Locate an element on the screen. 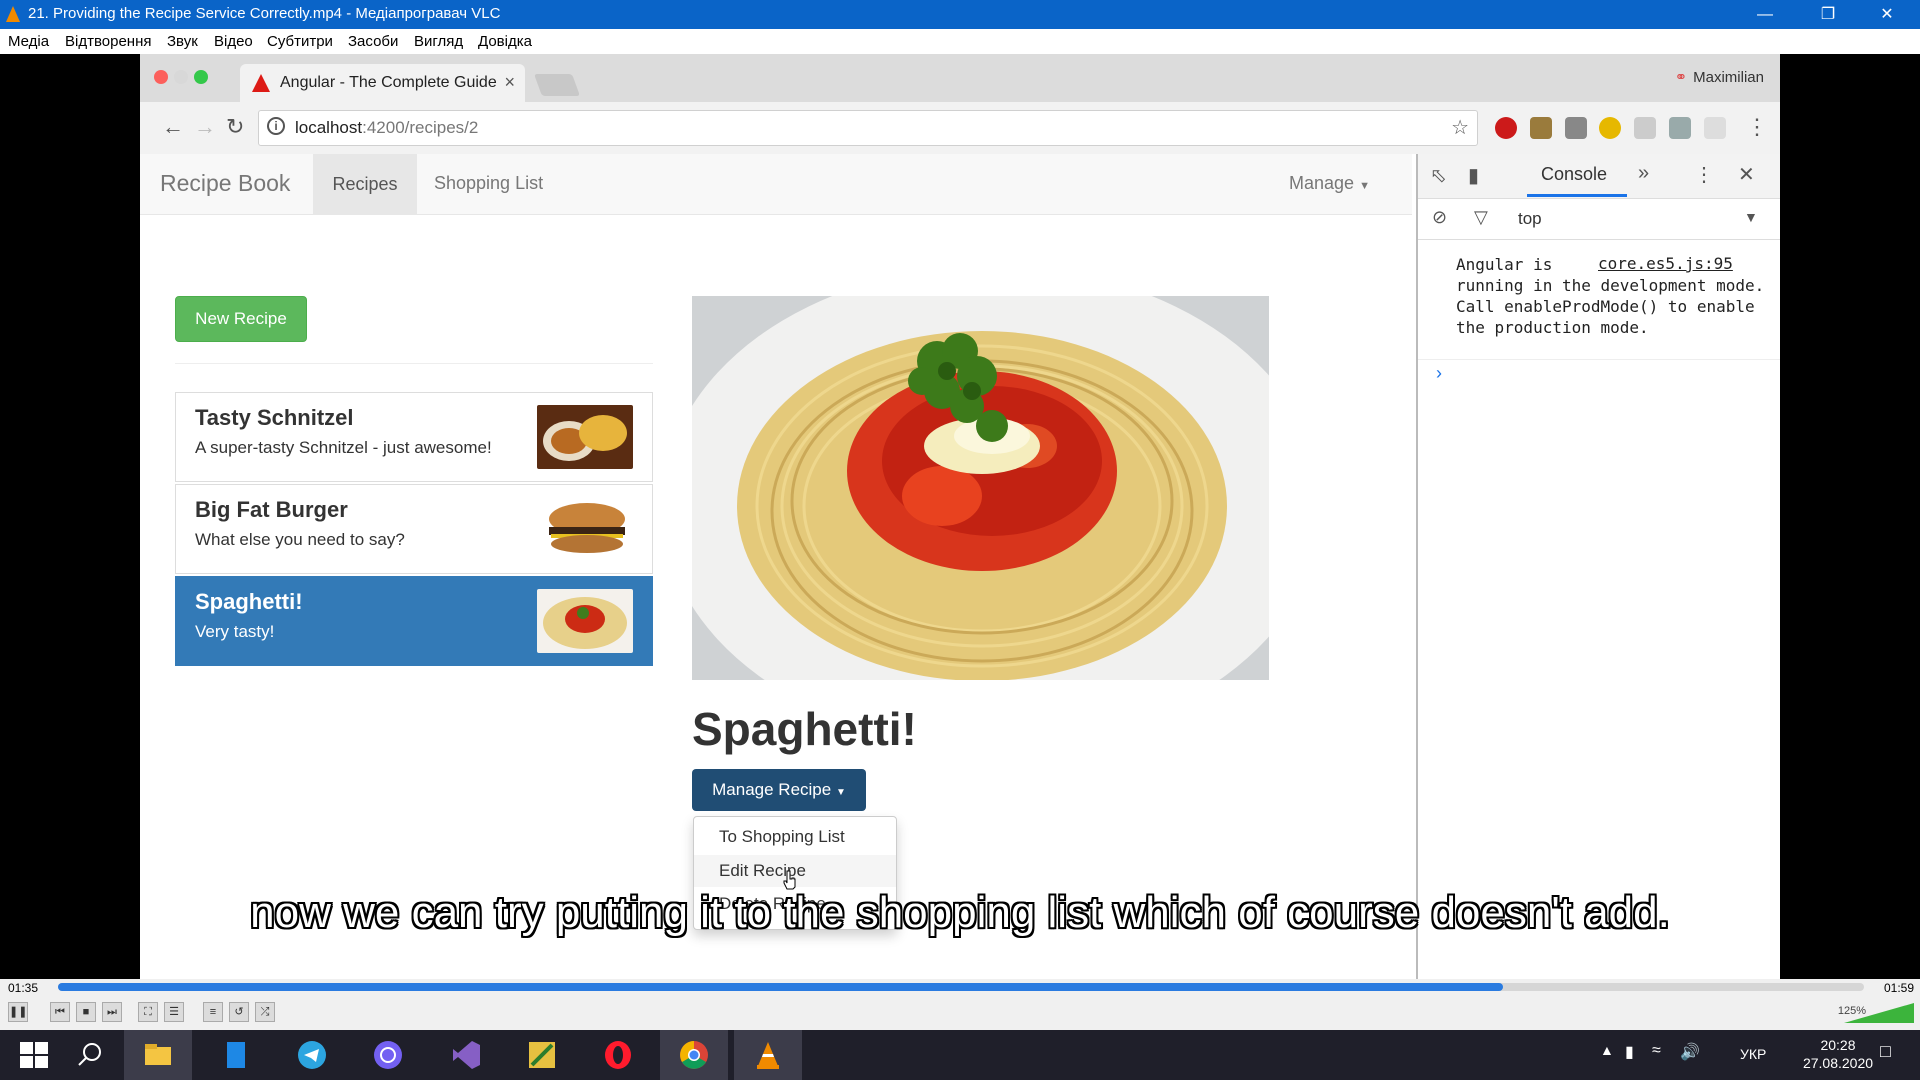 This screenshot has width=1920, height=1080. previous-icon: ⏮ is located at coordinates (60, 1012).